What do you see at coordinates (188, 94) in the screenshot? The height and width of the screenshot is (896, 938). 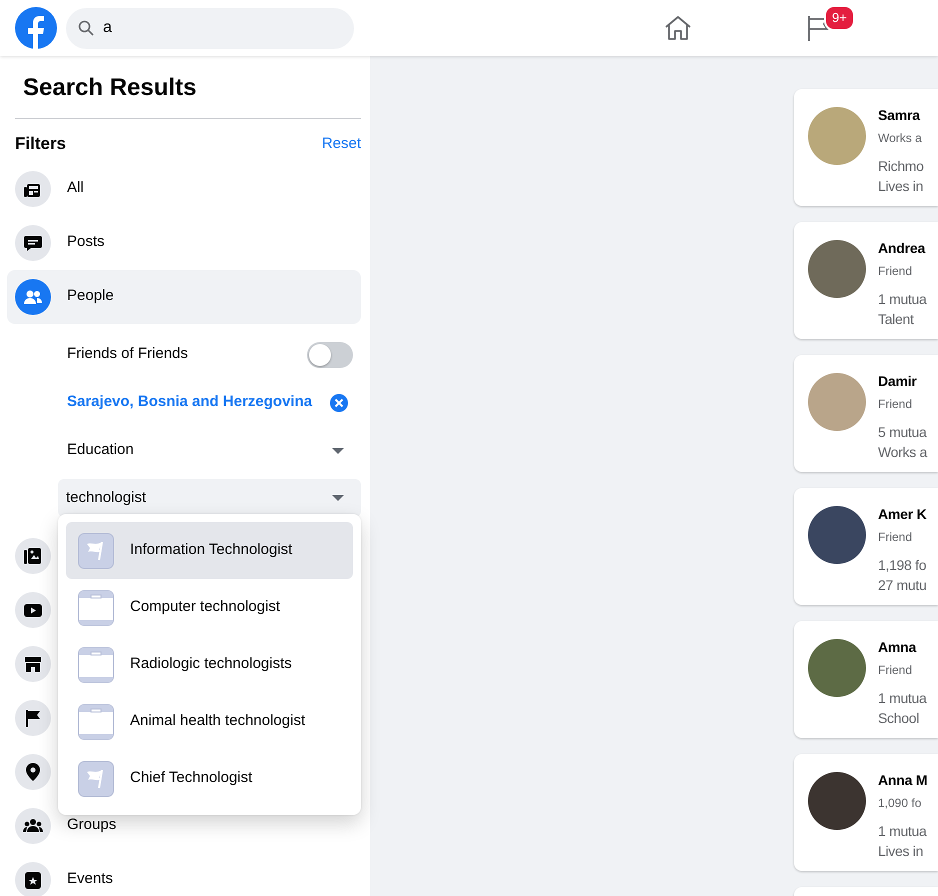 I see `search-results-title: Search Results` at bounding box center [188, 94].